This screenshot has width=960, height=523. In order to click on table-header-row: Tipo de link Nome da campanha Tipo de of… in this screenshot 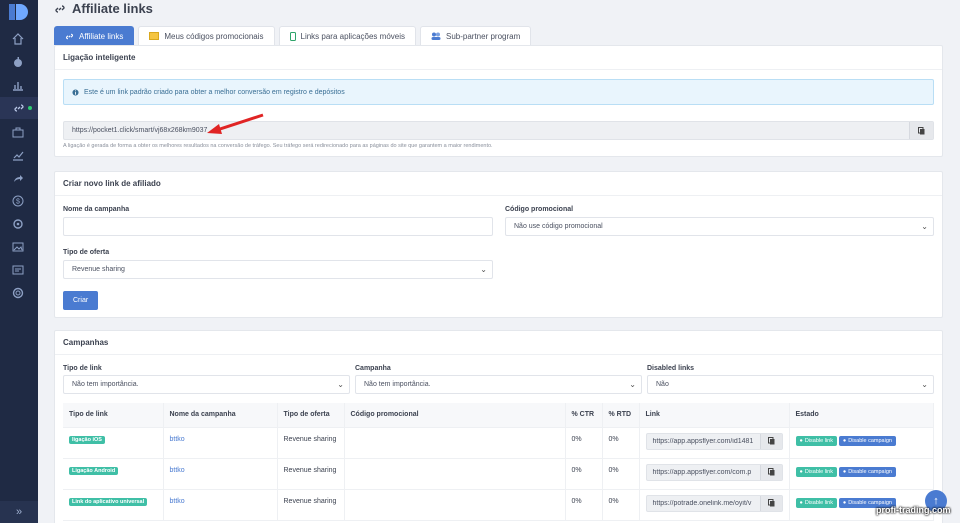, I will do `click(498, 415)`.